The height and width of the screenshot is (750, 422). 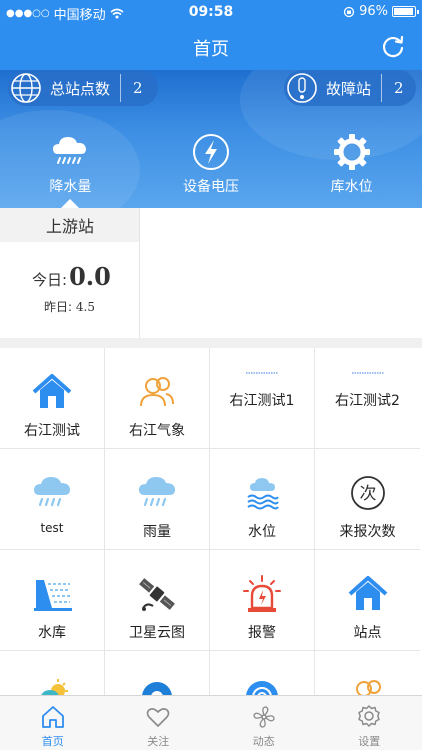 I want to click on grid-item-label: test, so click(x=52, y=528).